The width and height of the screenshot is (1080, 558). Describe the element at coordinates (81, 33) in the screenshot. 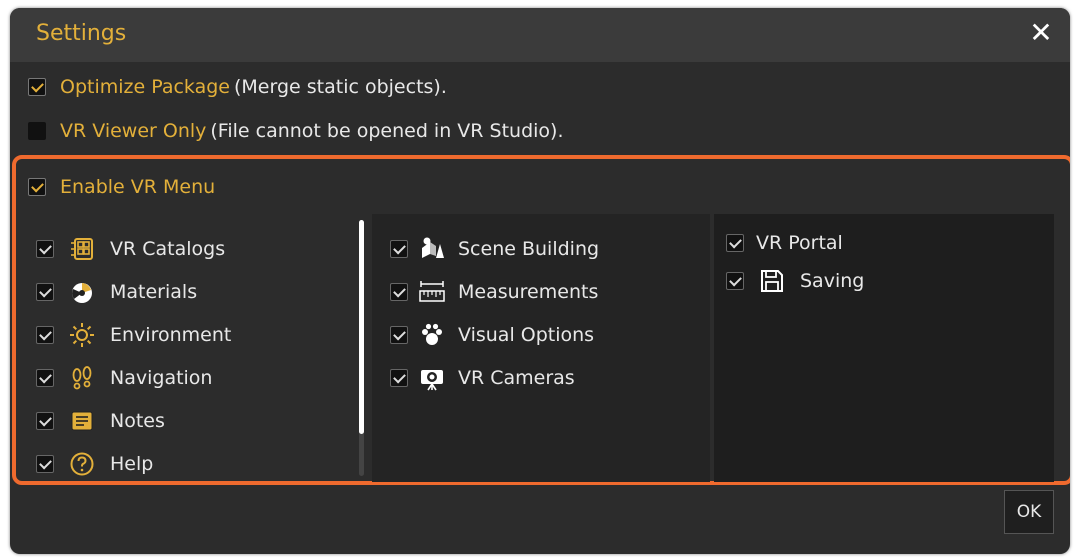

I see `dialog-title: Settings` at that location.